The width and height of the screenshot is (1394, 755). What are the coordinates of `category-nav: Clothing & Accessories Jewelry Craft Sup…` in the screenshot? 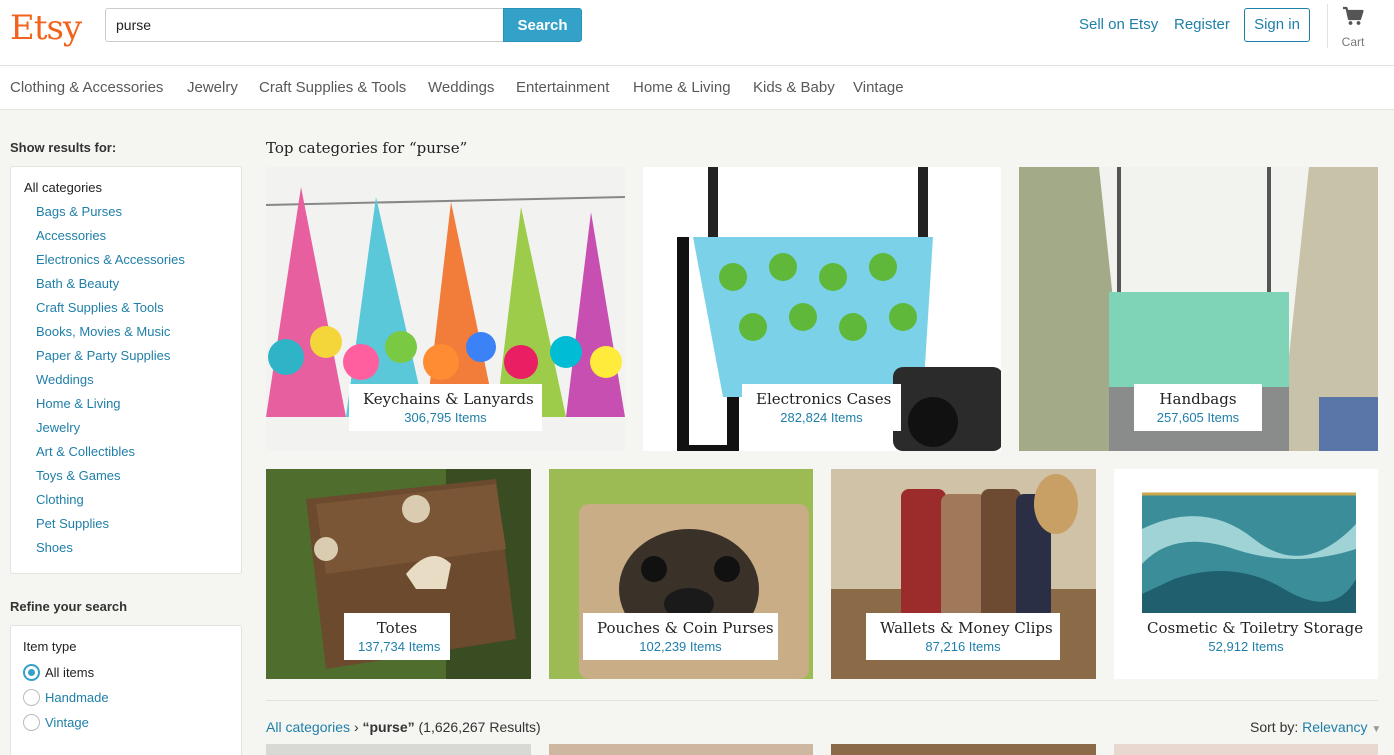 It's located at (697, 88).